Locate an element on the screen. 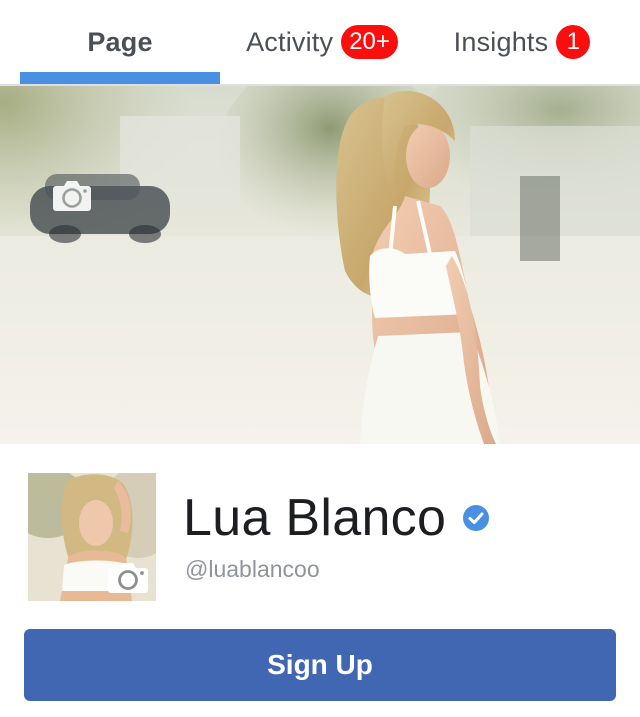 The image size is (640, 717). page-tab-bar: Page Activity 20+ Insights 1 is located at coordinates (320, 43).